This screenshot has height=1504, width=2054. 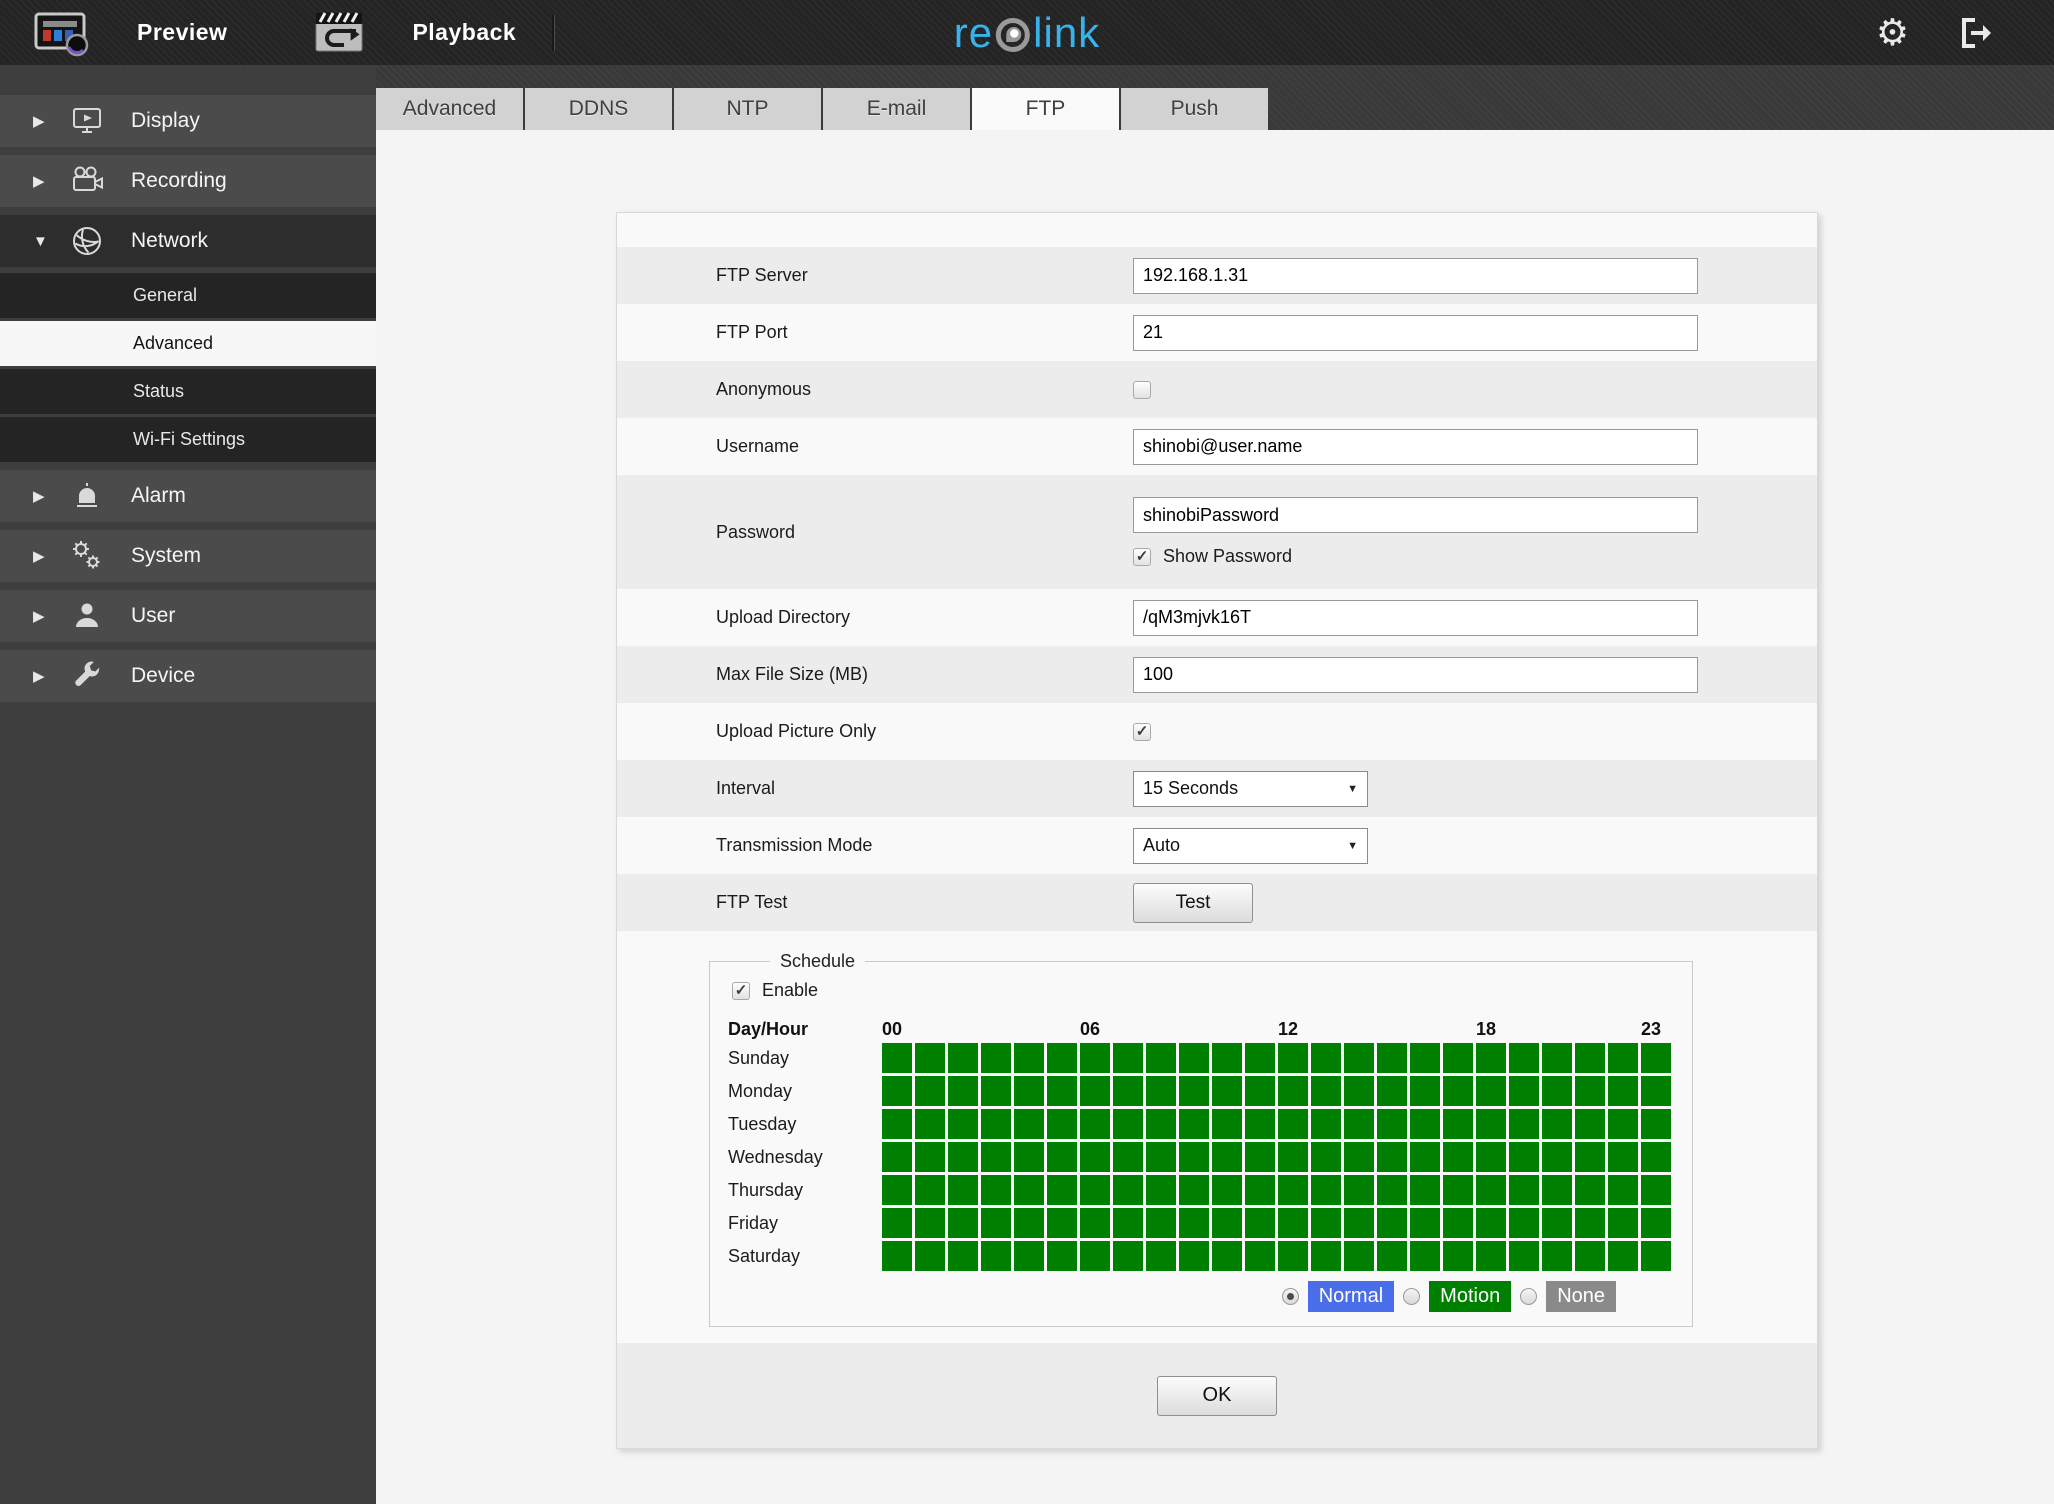 I want to click on settings-gear-icon: ⚙, so click(x=1892, y=32).